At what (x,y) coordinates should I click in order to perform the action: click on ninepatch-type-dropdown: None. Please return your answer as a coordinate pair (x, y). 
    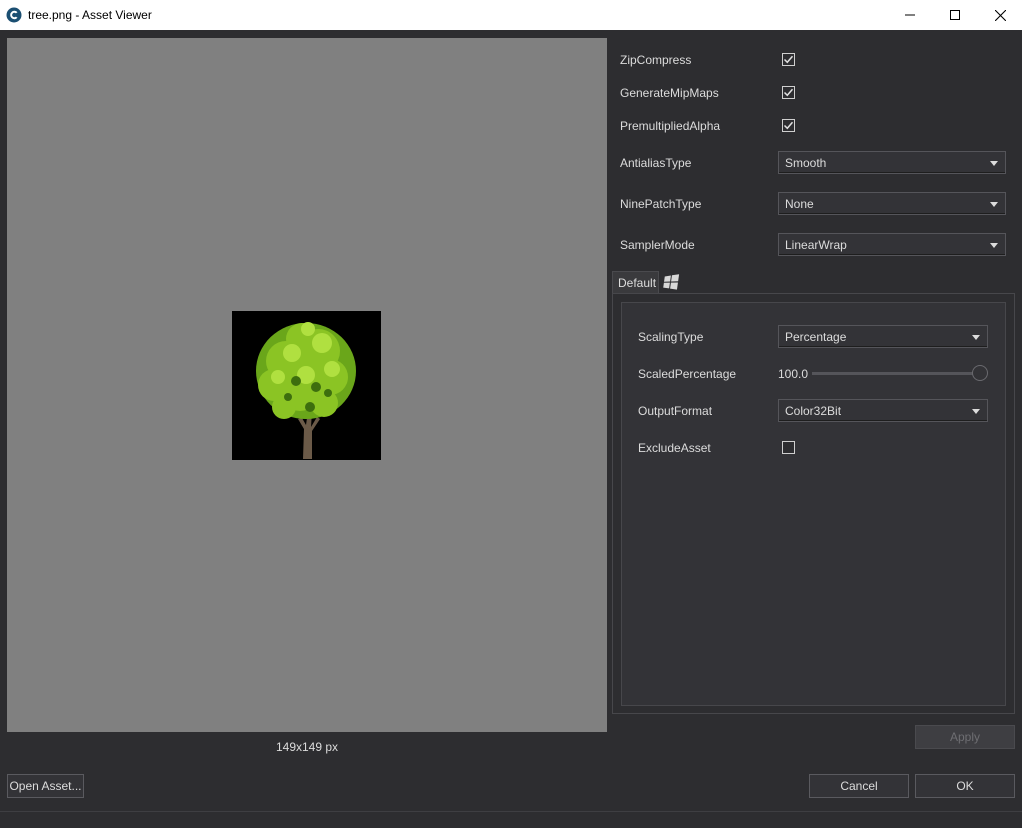
    Looking at the image, I should click on (892, 203).